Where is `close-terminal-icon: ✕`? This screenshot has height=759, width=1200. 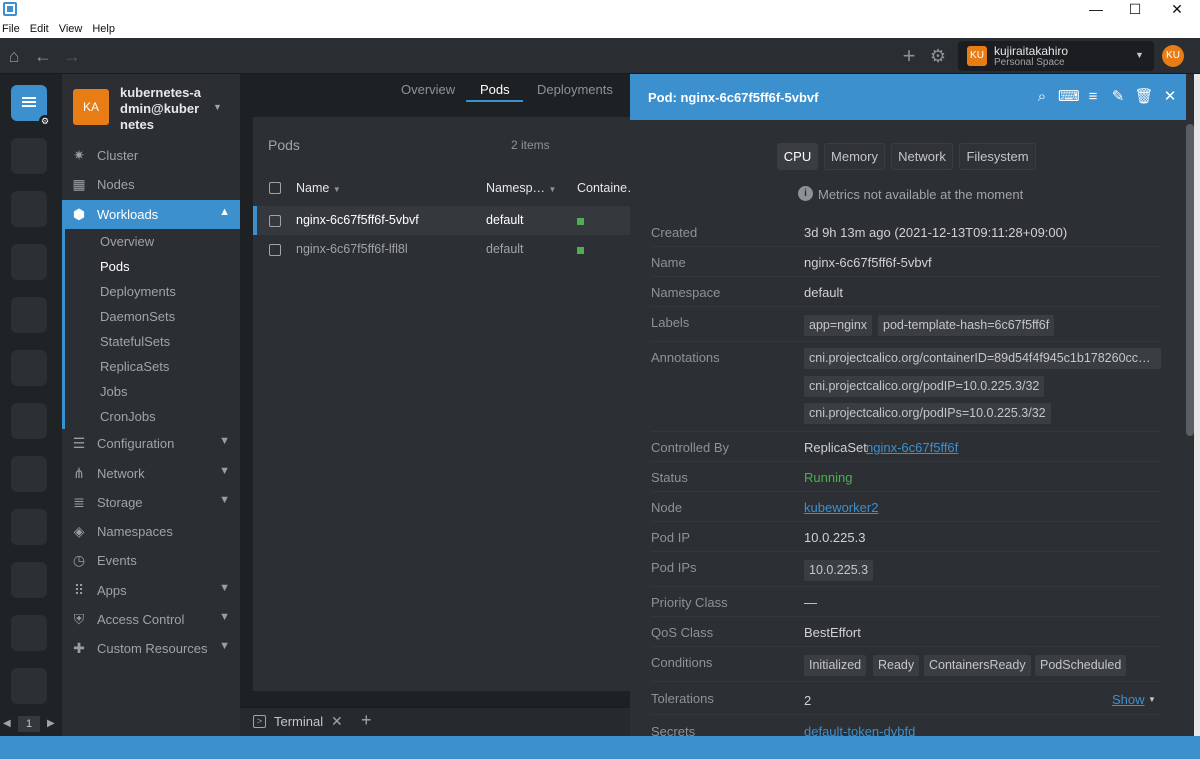
close-terminal-icon: ✕ is located at coordinates (337, 721).